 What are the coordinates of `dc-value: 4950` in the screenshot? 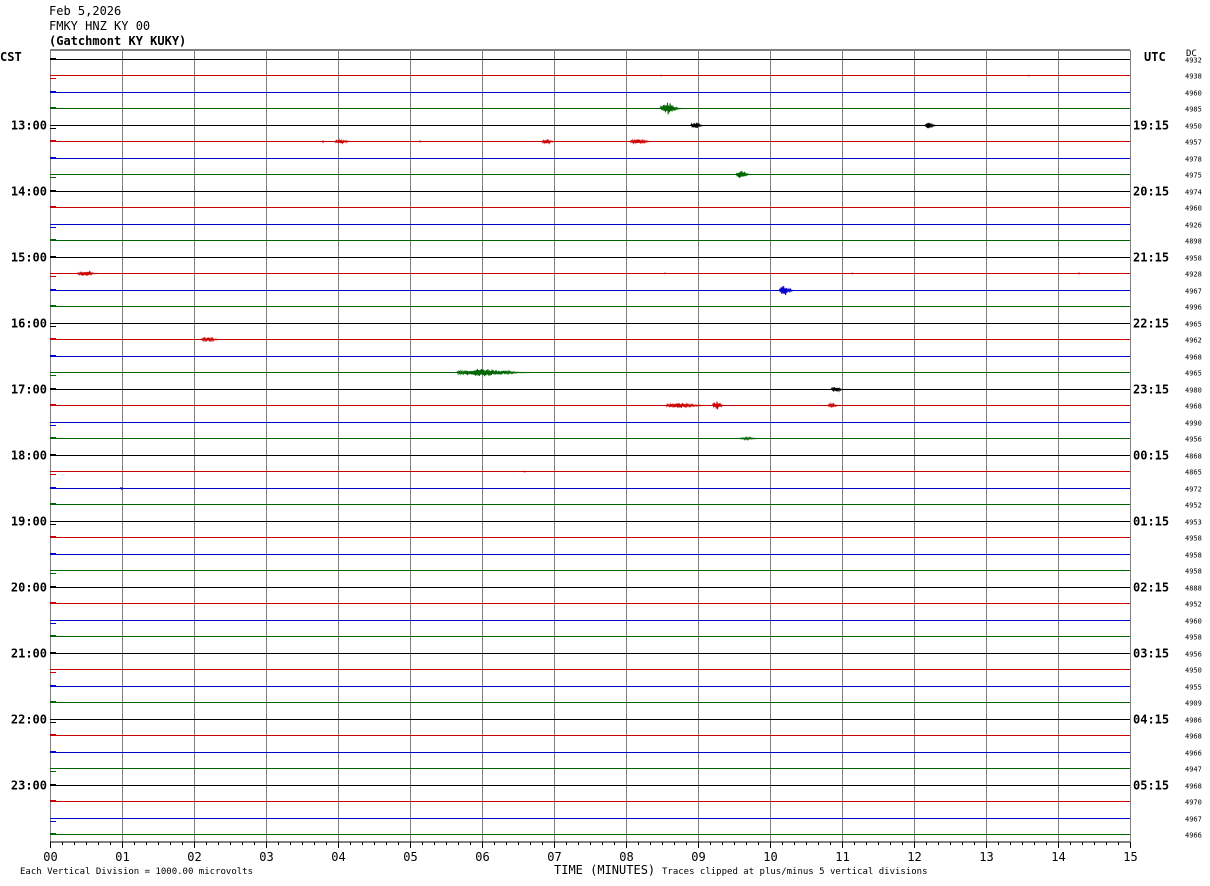 It's located at (1193, 671).